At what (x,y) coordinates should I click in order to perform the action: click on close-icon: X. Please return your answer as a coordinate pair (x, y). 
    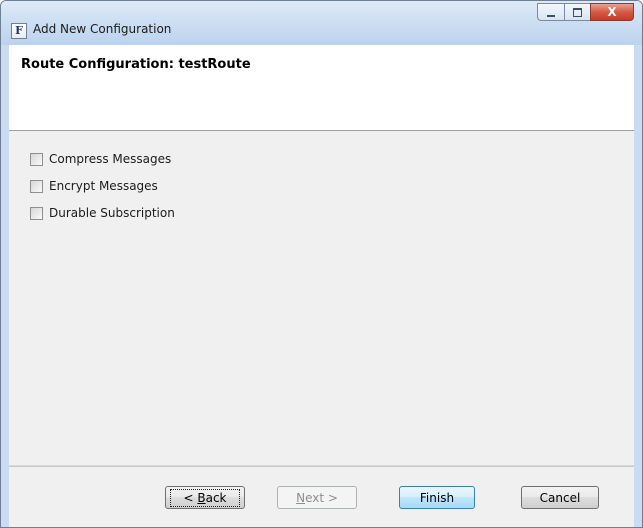
    Looking at the image, I should click on (612, 12).